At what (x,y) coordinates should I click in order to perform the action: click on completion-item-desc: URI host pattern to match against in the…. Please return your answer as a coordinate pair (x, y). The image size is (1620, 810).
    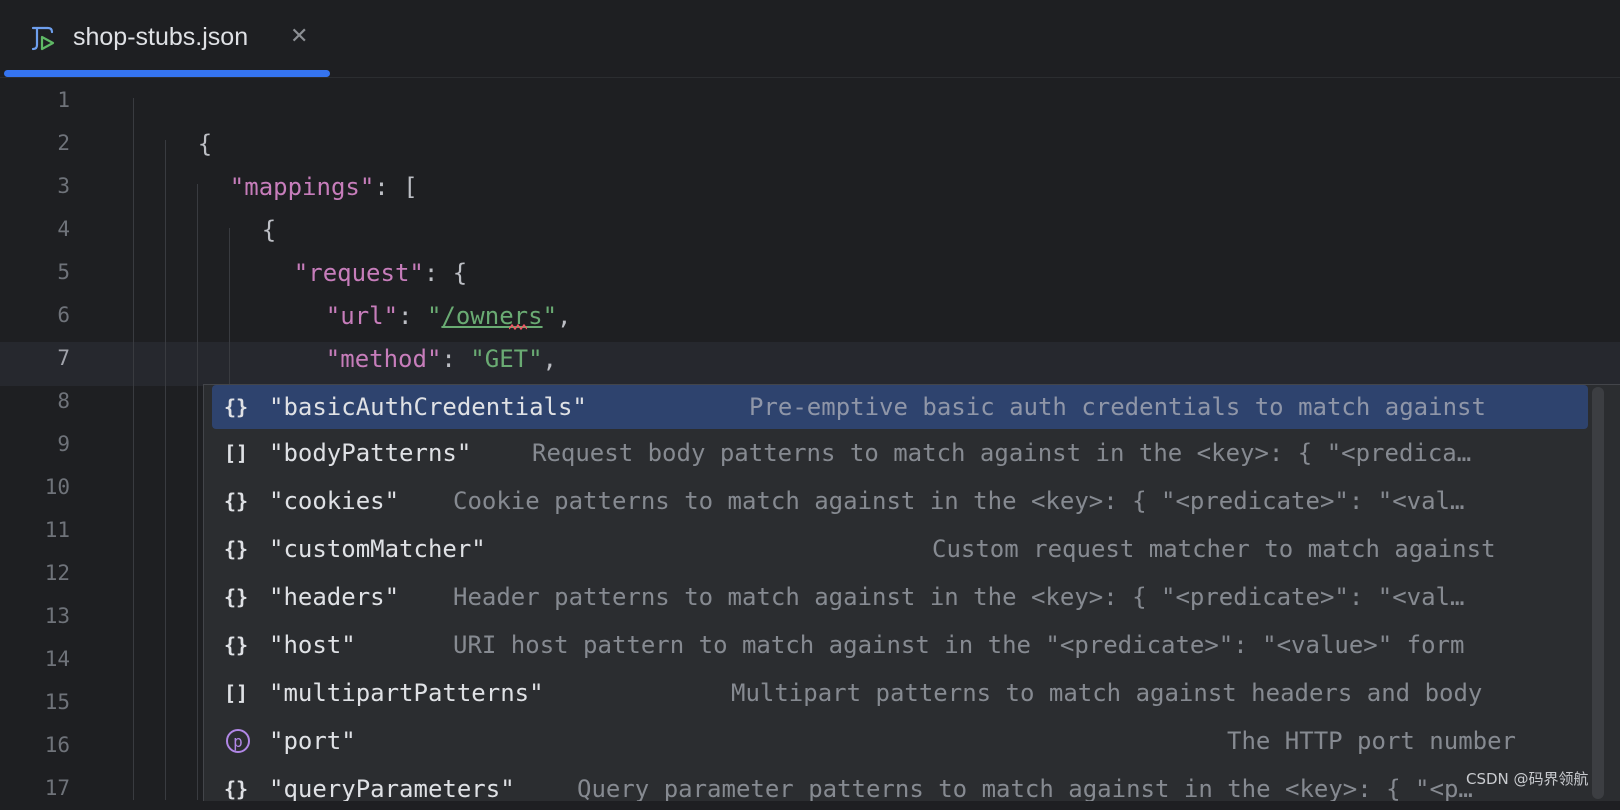
    Looking at the image, I should click on (959, 645).